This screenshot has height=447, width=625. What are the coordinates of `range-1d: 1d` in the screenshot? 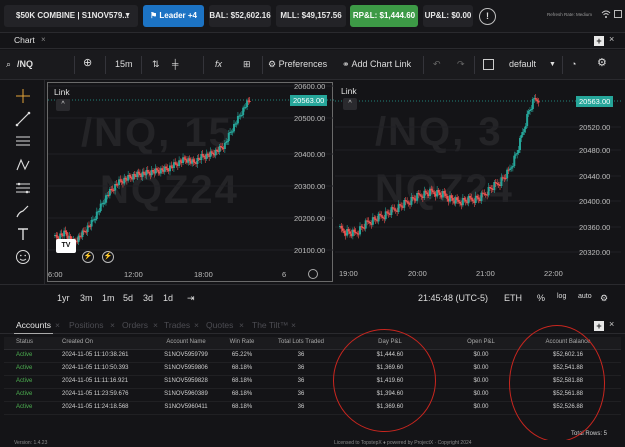 It's located at (168, 298).